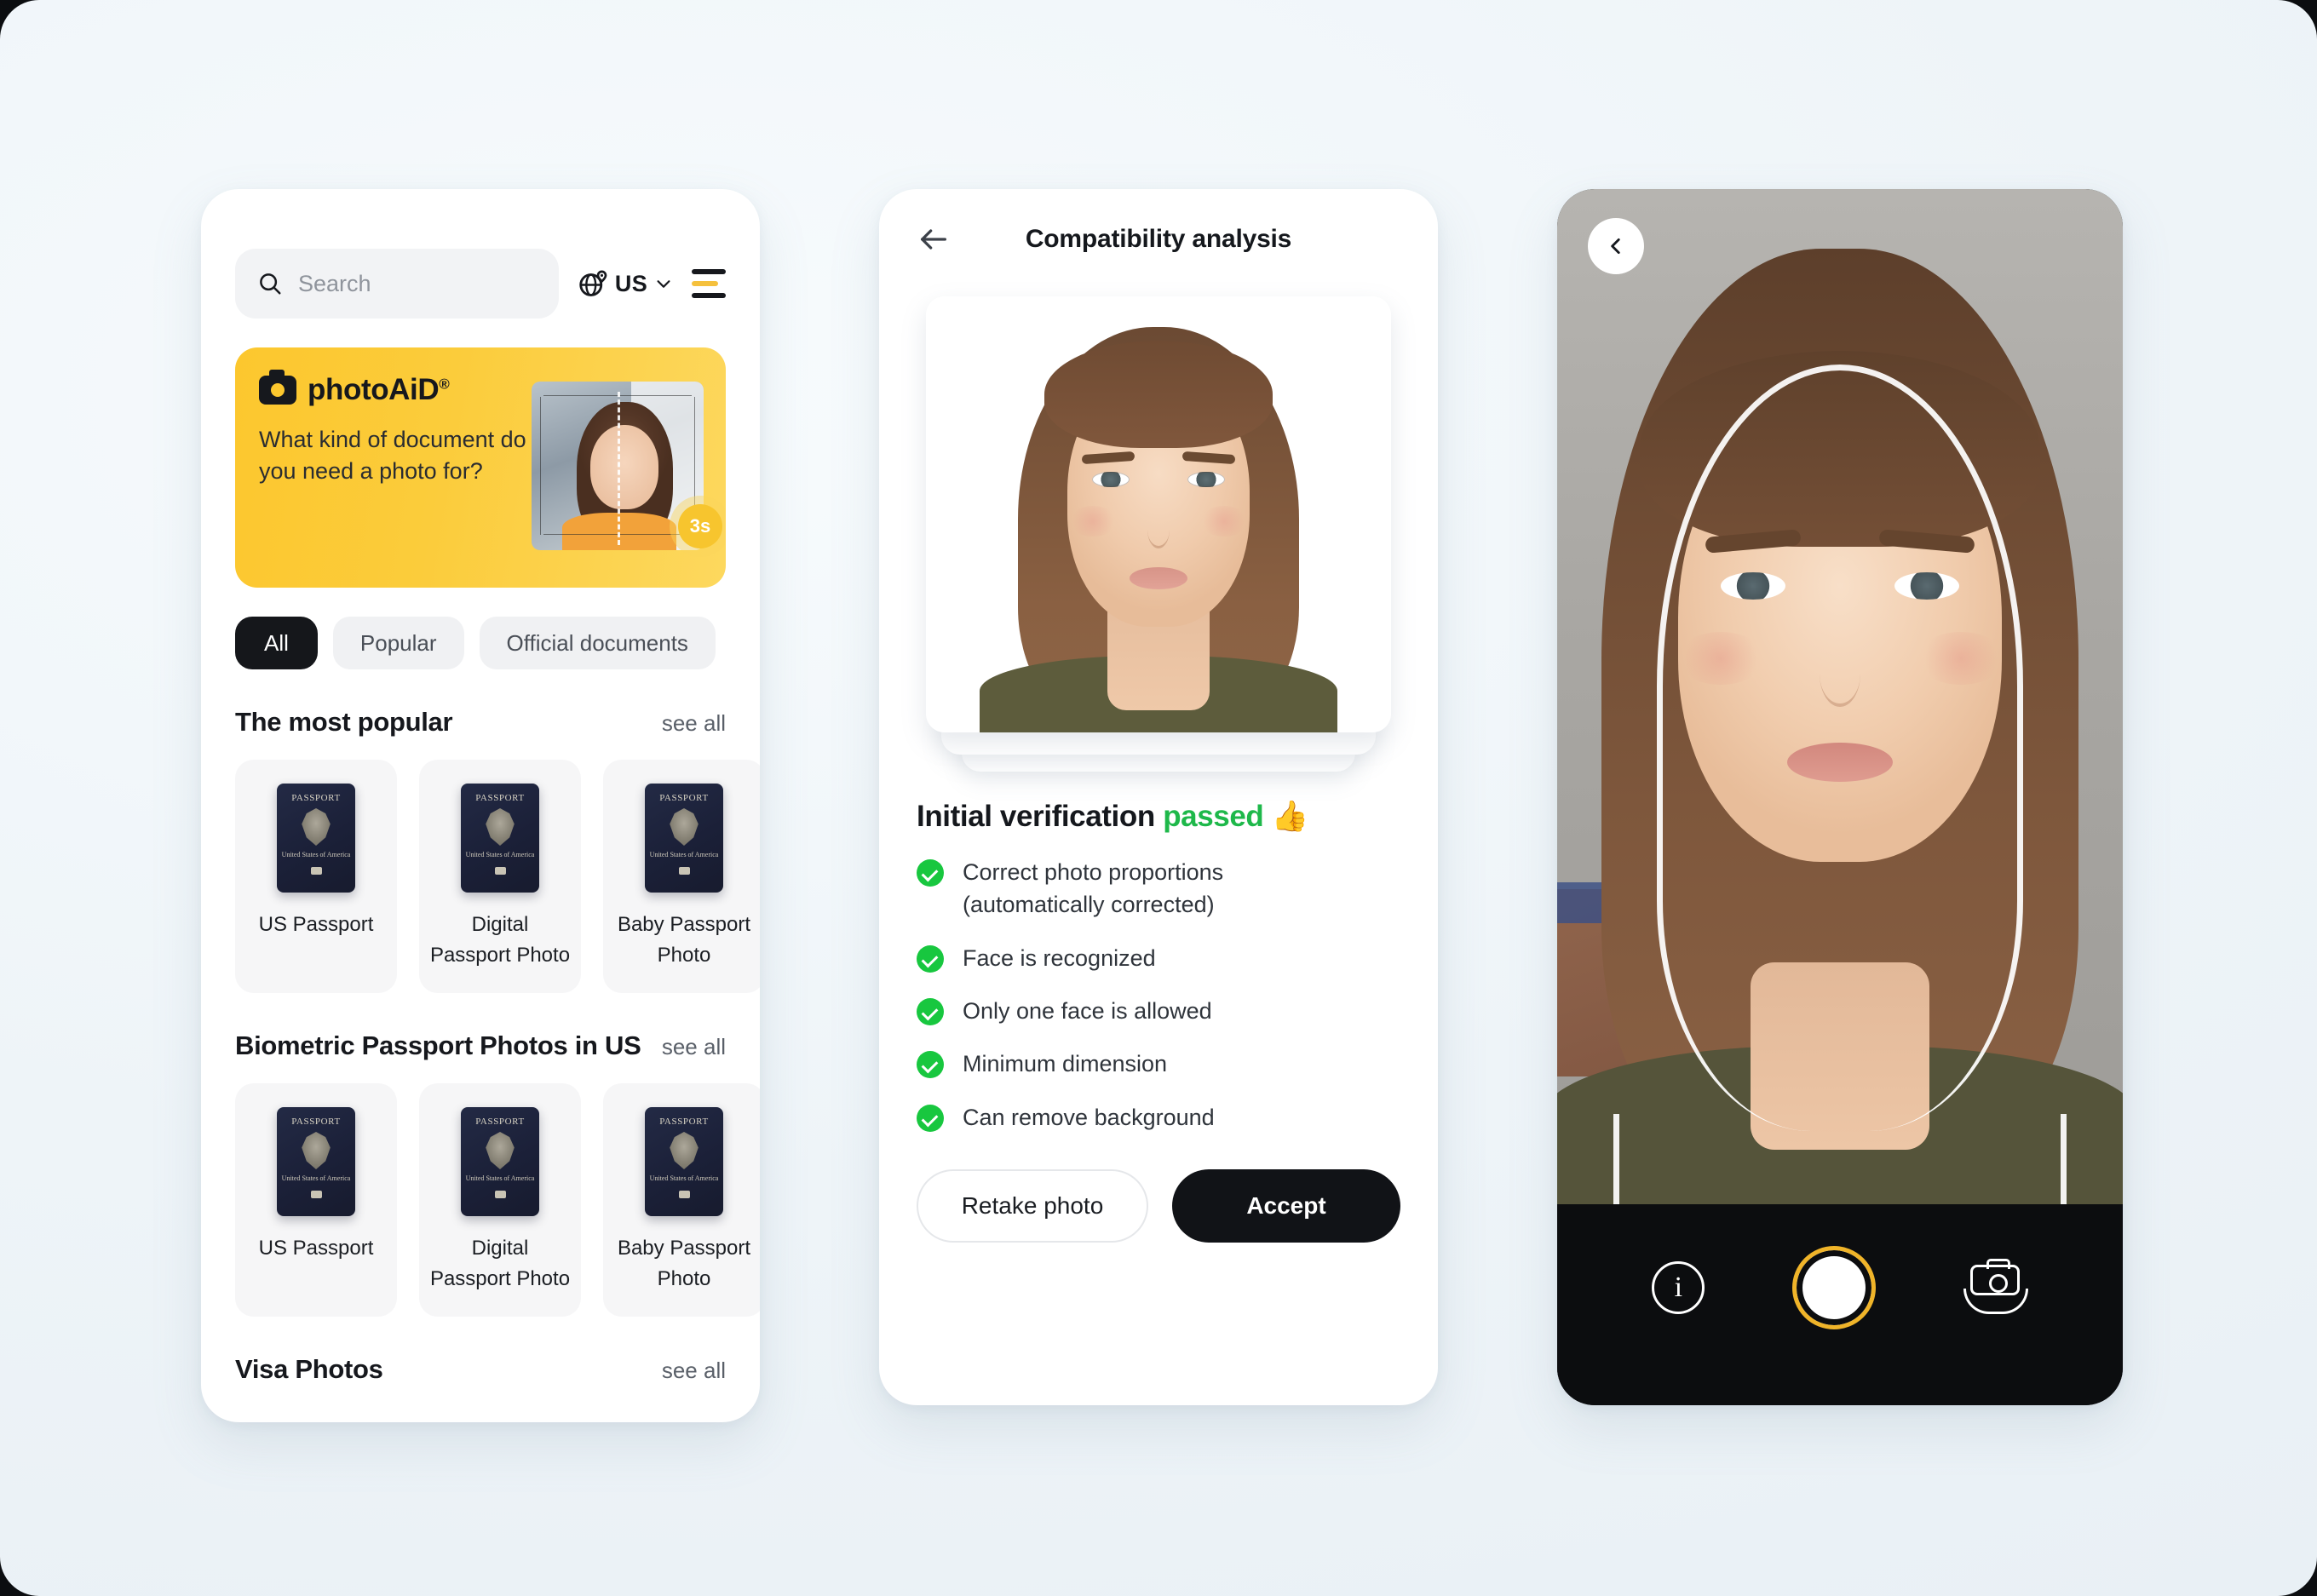 The height and width of the screenshot is (1596, 2317). Describe the element at coordinates (438, 1045) in the screenshot. I see `section-title: Biometric Passport Photos in US` at that location.